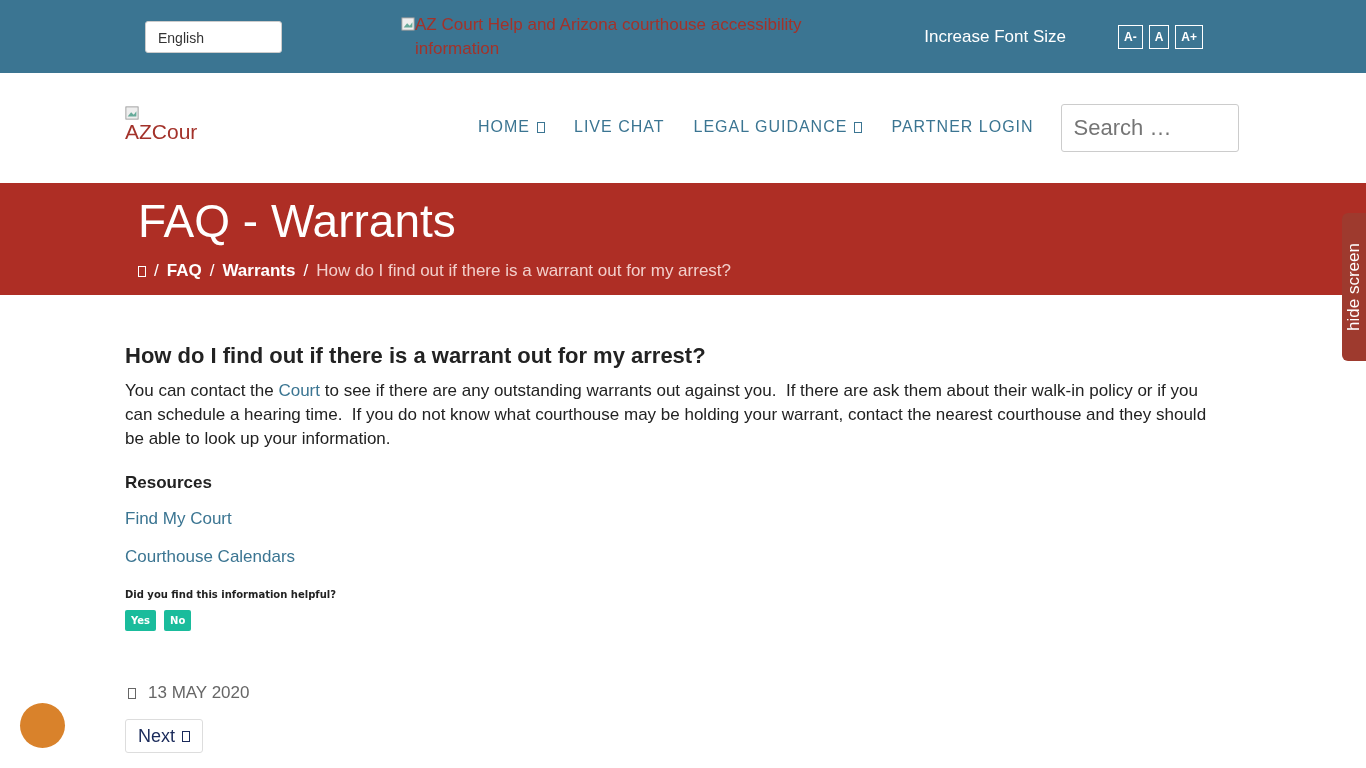 The image size is (1366, 768). Describe the element at coordinates (778, 127) in the screenshot. I see `nav-link: LEGAL GUIDANCE` at that location.